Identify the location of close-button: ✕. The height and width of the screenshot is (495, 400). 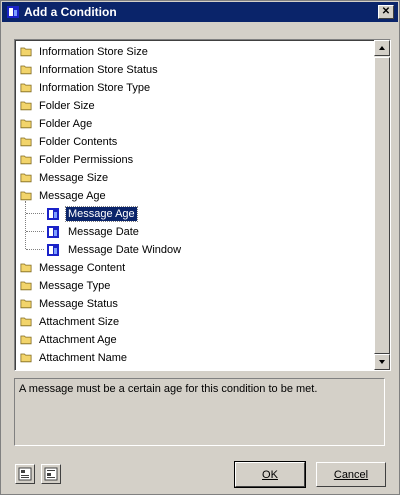
(386, 12).